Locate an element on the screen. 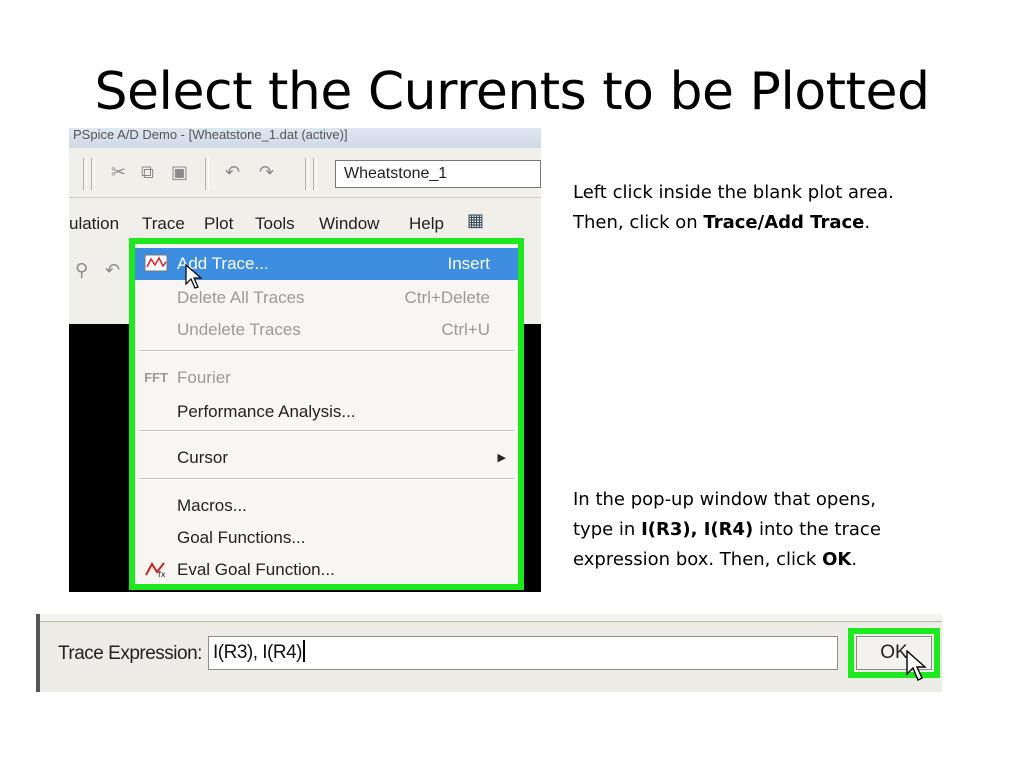 The image size is (1024, 768). simulation-profile-combo: Wheatstone_1 is located at coordinates (438, 174).